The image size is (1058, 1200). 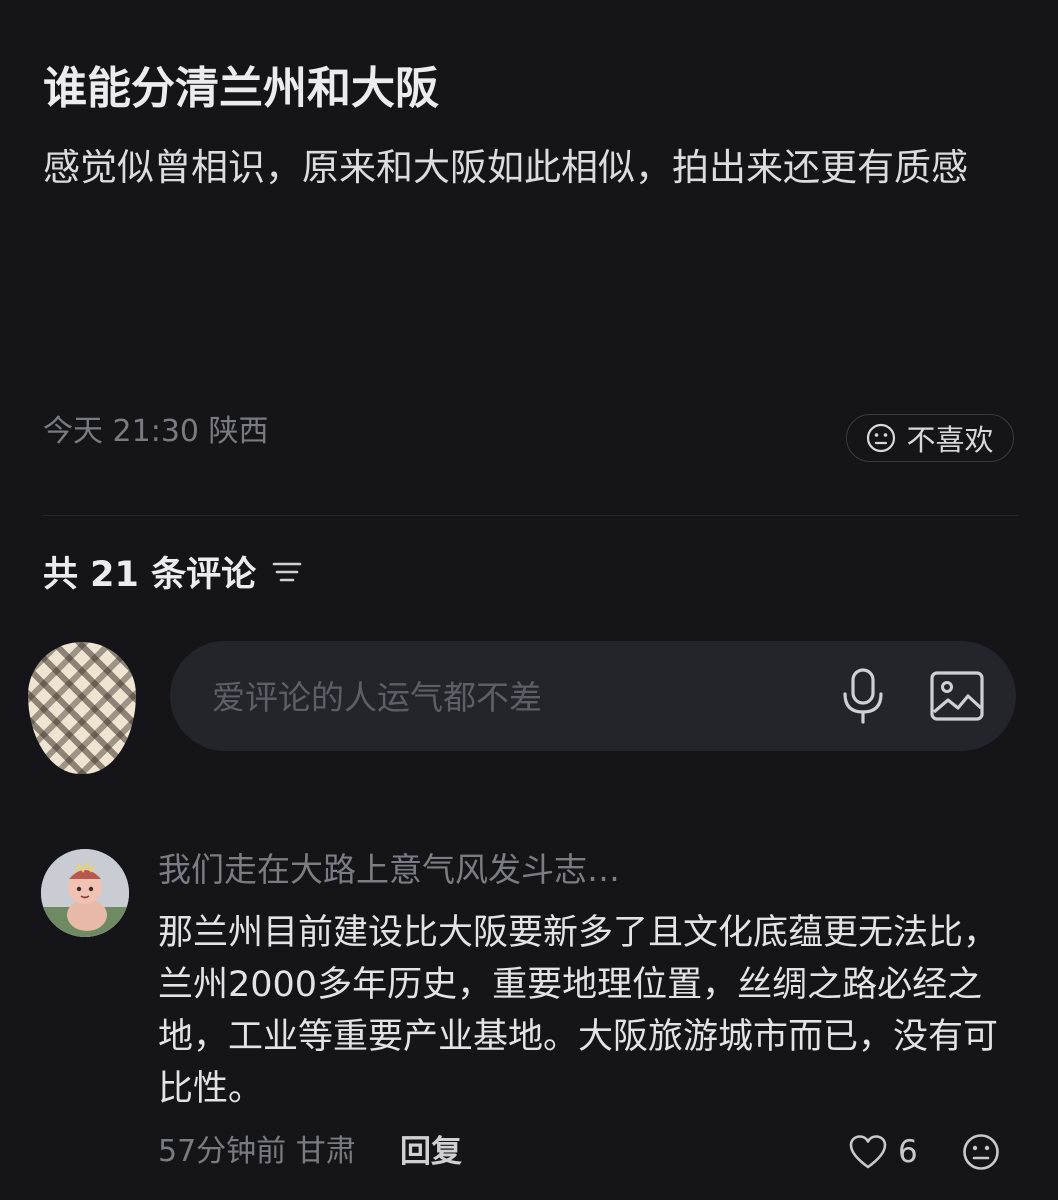 I want to click on post-meta: 今天 21:30 陕西, so click(x=156, y=431).